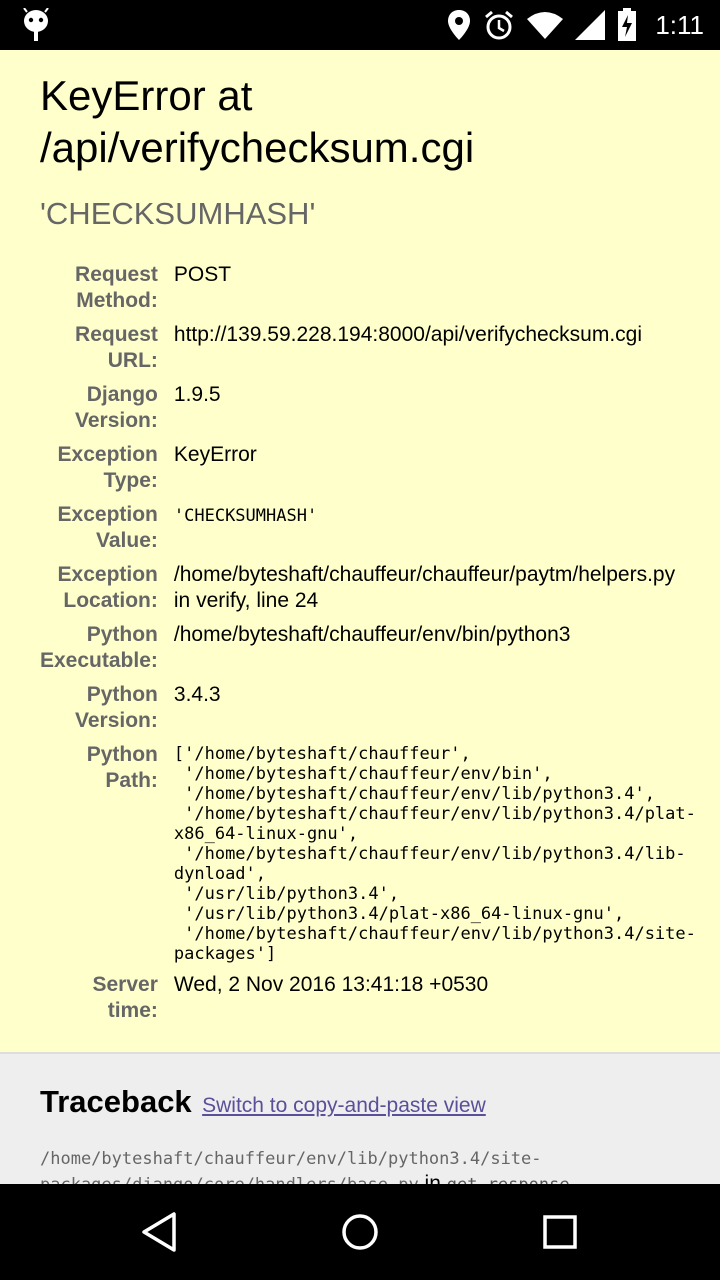 This screenshot has width=720, height=1280. What do you see at coordinates (245, 516) in the screenshot?
I see `exception-value-text: 'CHECKSUMHASH'` at bounding box center [245, 516].